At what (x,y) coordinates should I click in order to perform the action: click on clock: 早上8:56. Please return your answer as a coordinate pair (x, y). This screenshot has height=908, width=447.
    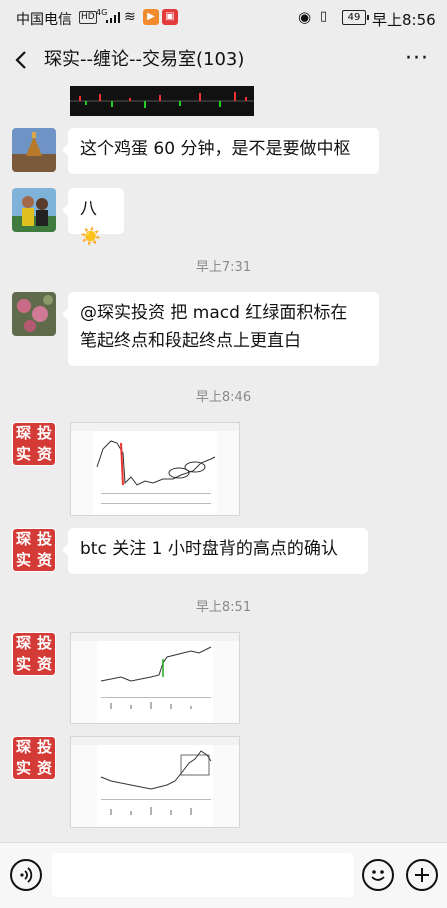
    Looking at the image, I should click on (404, 20).